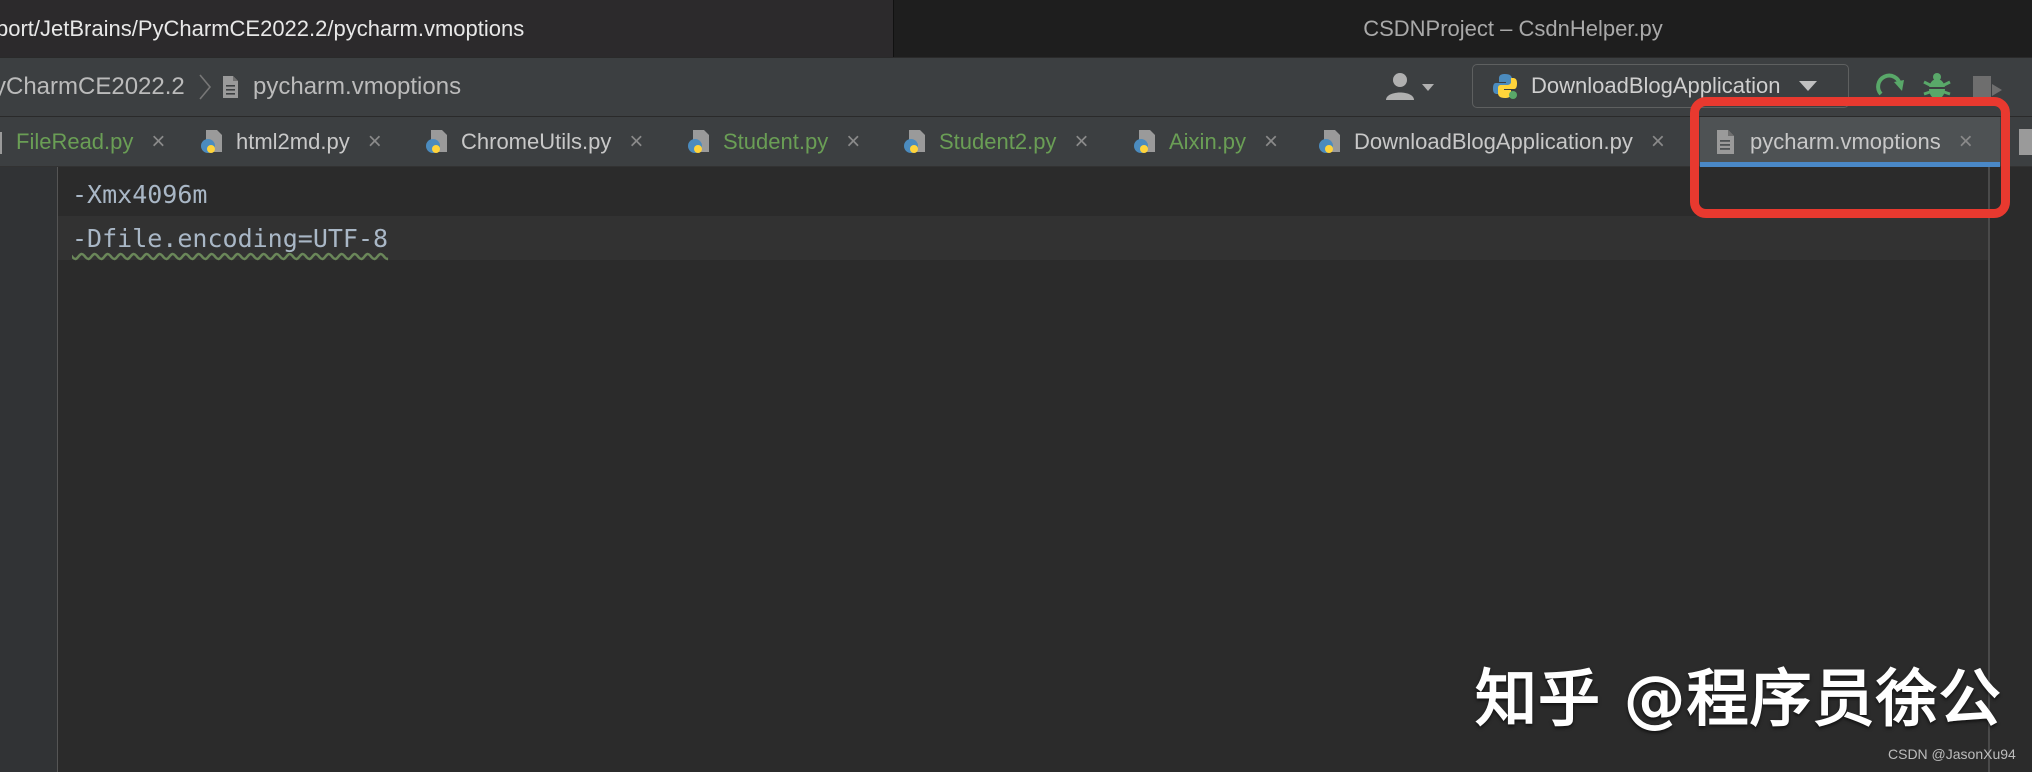 The image size is (2032, 772). Describe the element at coordinates (140, 194) in the screenshot. I see `code-line-text: -Xmx4096m` at that location.